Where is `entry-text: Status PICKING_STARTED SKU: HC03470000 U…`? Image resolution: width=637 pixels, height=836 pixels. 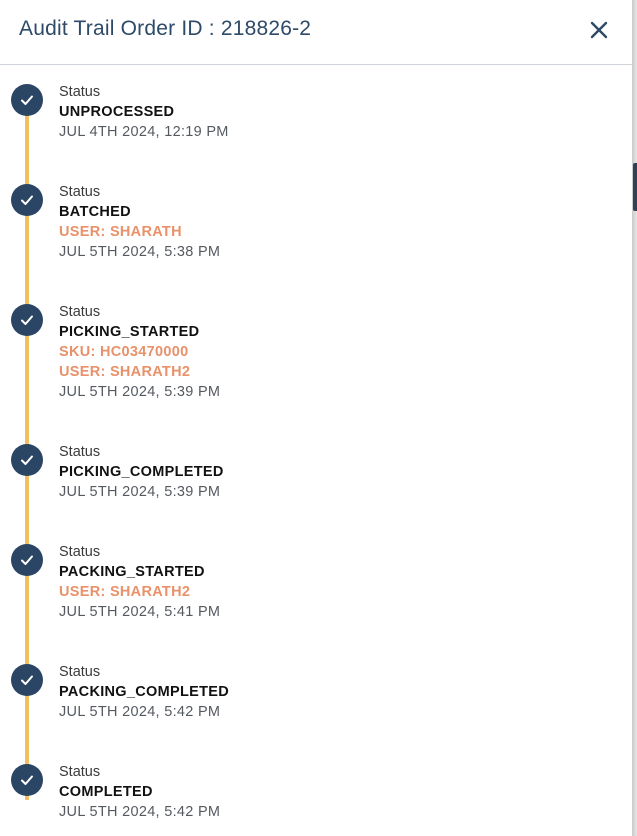
entry-text: Status PICKING_STARTED SKU: HC03470000 U… is located at coordinates (139, 352).